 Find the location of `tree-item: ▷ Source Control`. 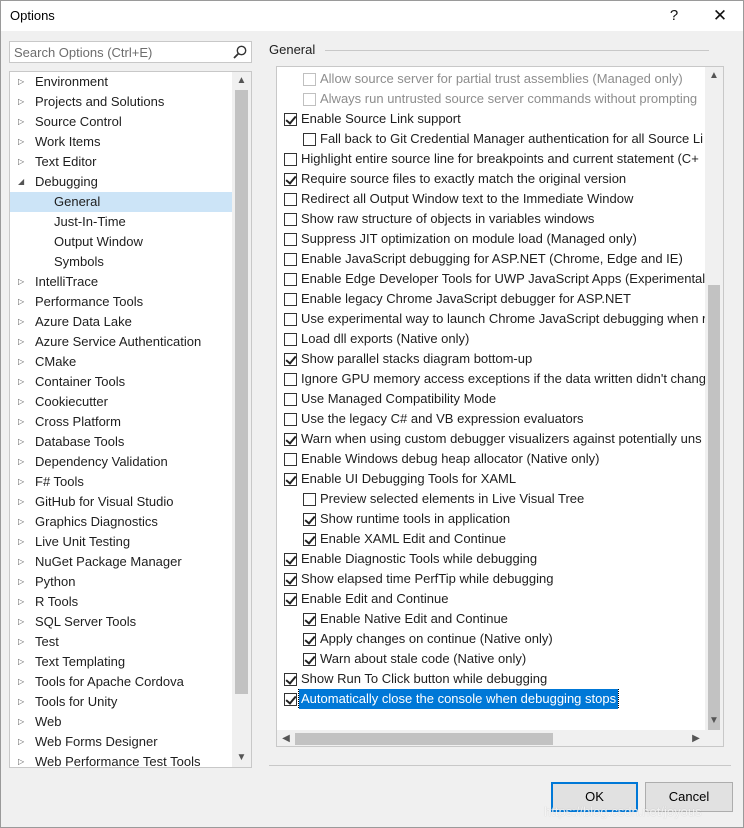

tree-item: ▷ Source Control is located at coordinates (121, 122).